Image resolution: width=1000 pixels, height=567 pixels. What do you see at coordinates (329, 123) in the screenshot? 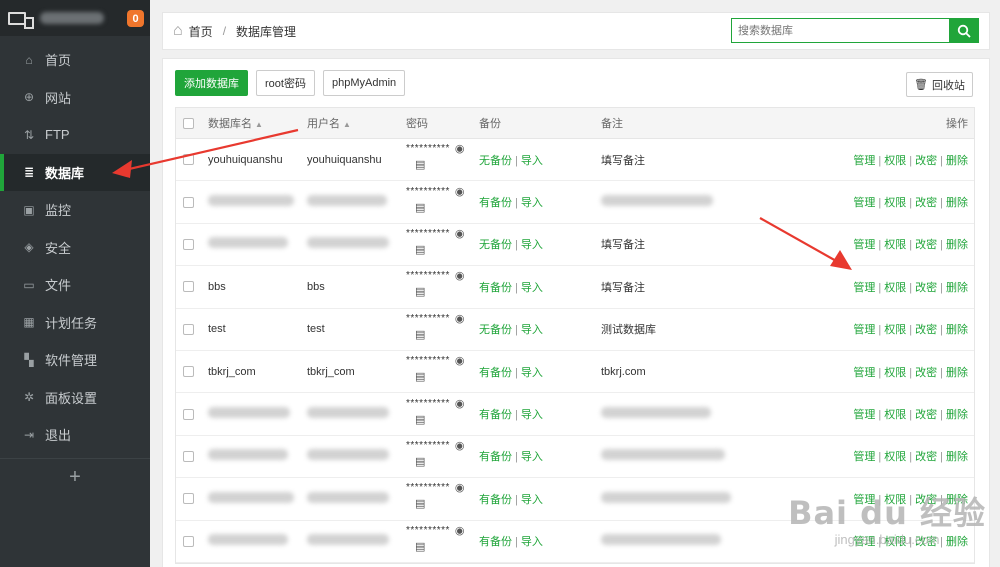
I see `column-header-user: 用户名 ▲` at bounding box center [329, 123].